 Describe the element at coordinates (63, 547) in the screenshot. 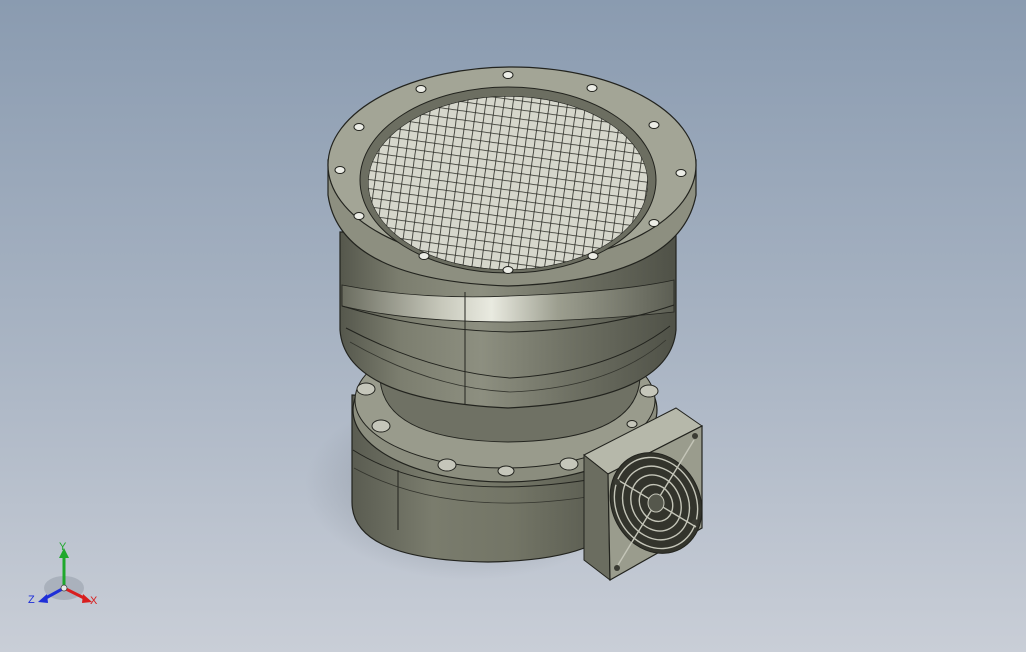

I see `y-axis-label: Y` at that location.